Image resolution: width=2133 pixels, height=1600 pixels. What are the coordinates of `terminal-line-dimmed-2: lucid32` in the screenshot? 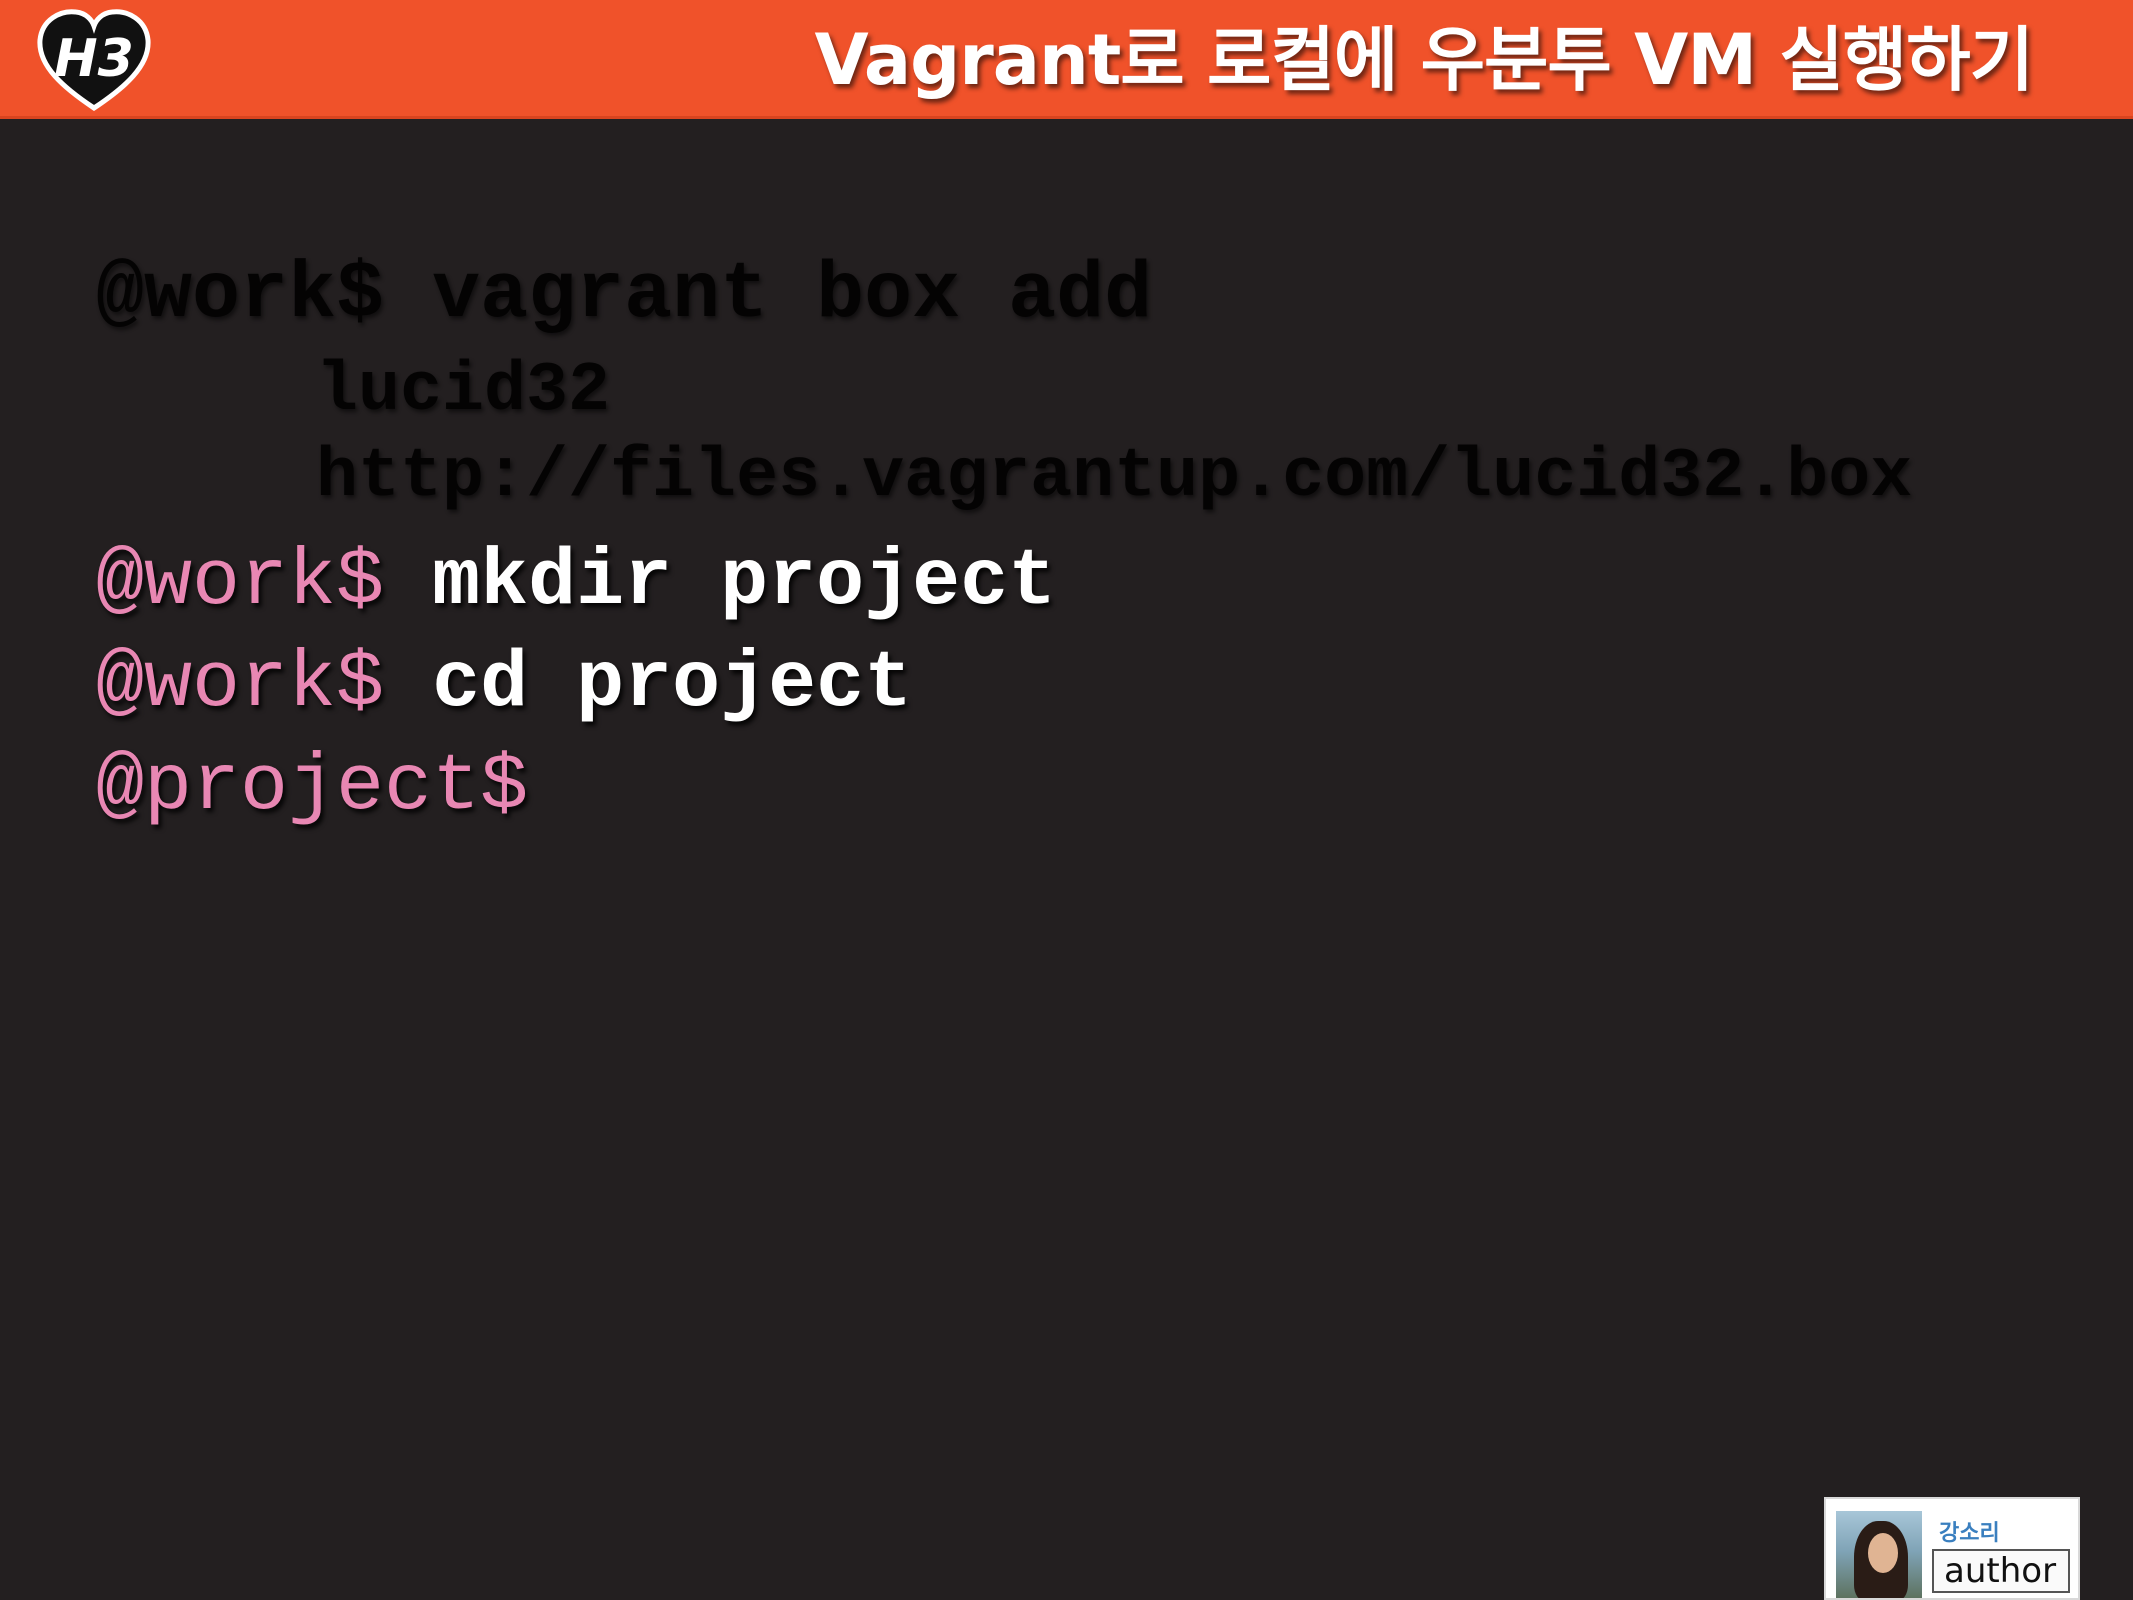 It's located at (463, 391).